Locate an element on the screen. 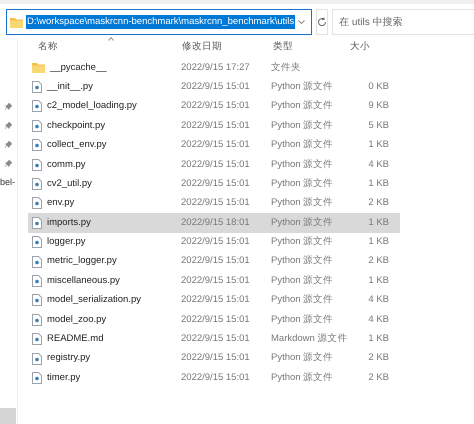 The height and width of the screenshot is (424, 474). file-name: comm.py is located at coordinates (66, 165).